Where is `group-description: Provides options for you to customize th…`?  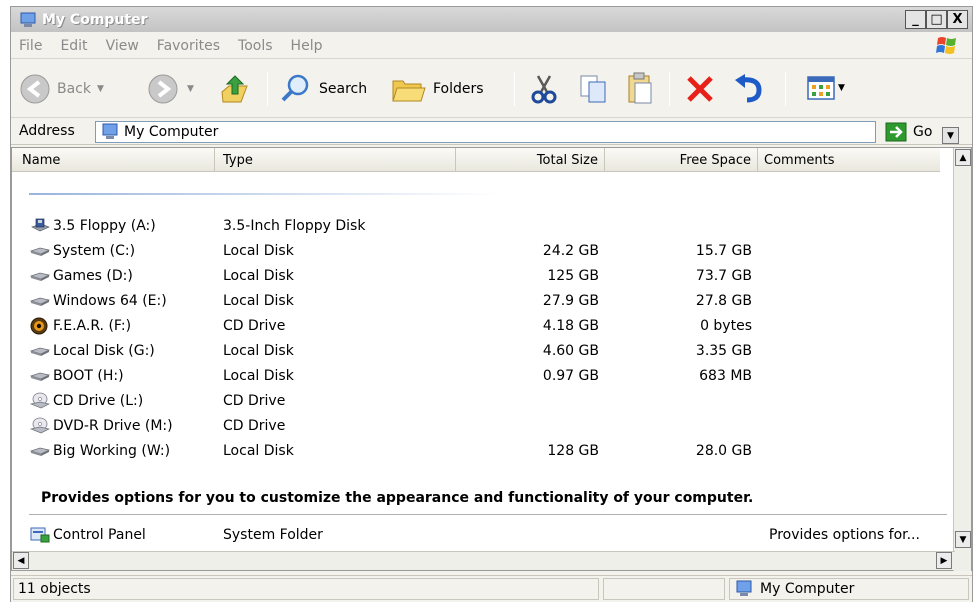
group-description: Provides options for you to customize th… is located at coordinates (397, 498).